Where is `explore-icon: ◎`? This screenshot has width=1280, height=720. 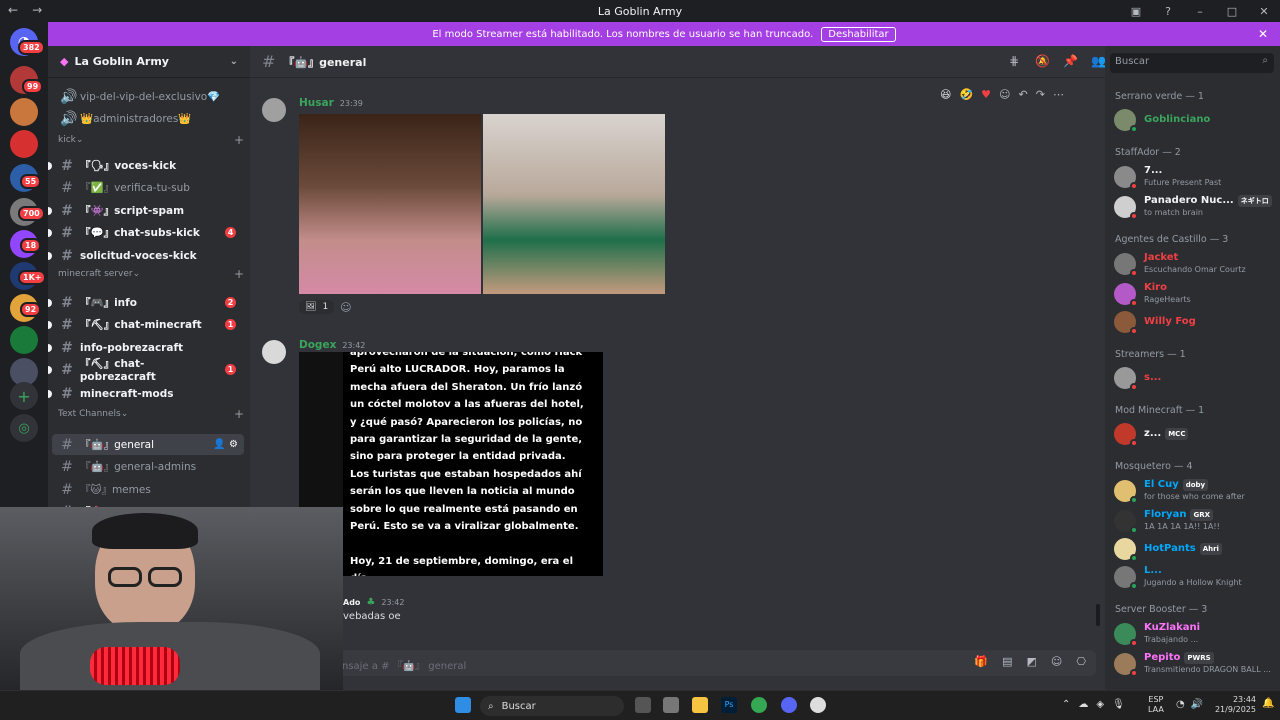
explore-icon: ◎ is located at coordinates (24, 428).